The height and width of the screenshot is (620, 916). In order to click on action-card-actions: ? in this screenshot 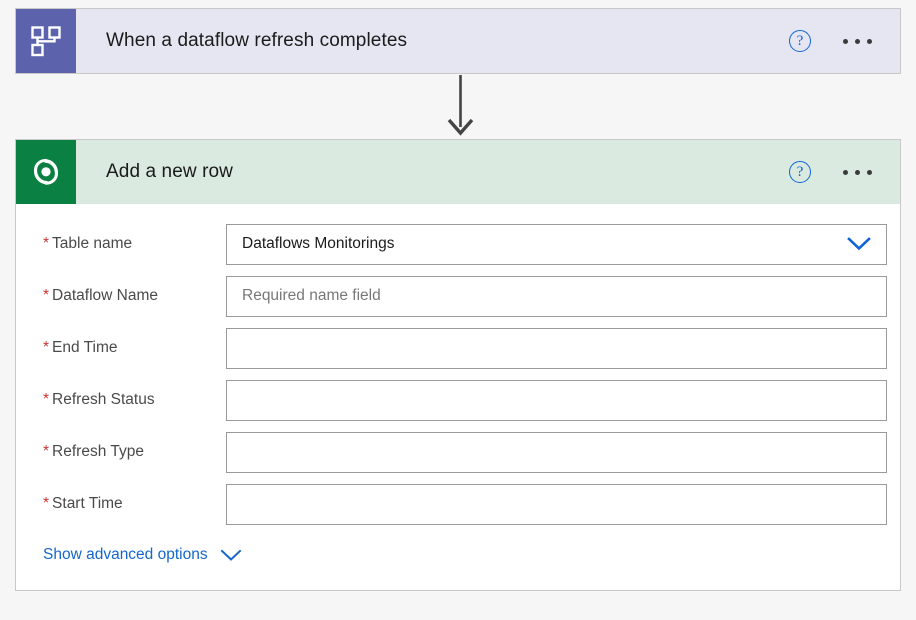, I will do `click(844, 172)`.